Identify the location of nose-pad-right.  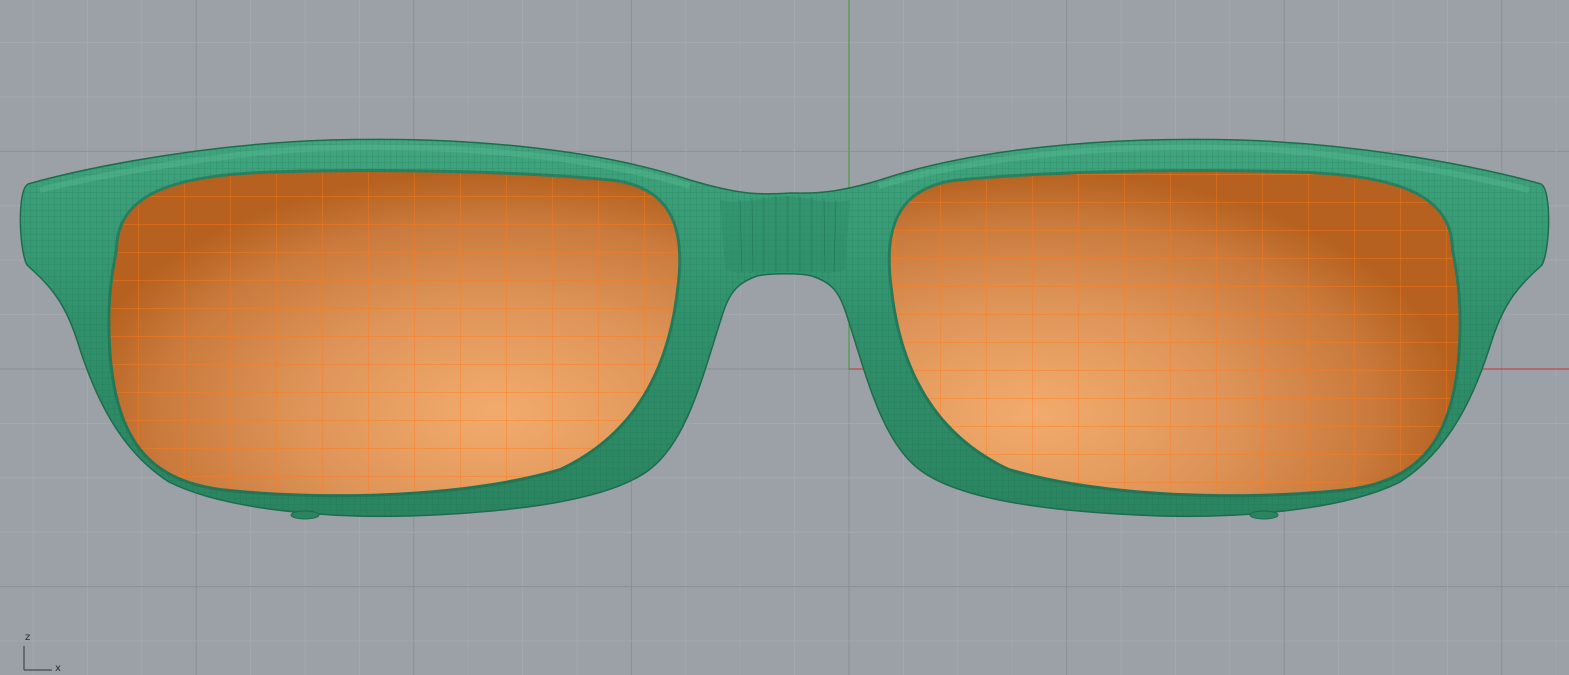
(1264, 515).